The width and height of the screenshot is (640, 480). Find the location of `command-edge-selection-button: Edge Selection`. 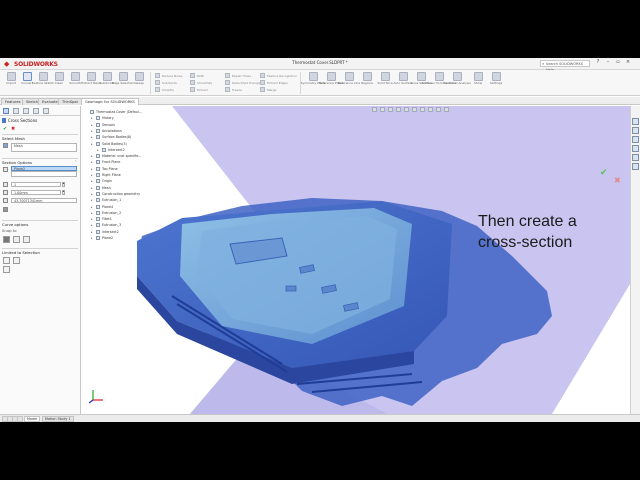

command-edge-selection-button: Edge Selection is located at coordinates (123, 78).